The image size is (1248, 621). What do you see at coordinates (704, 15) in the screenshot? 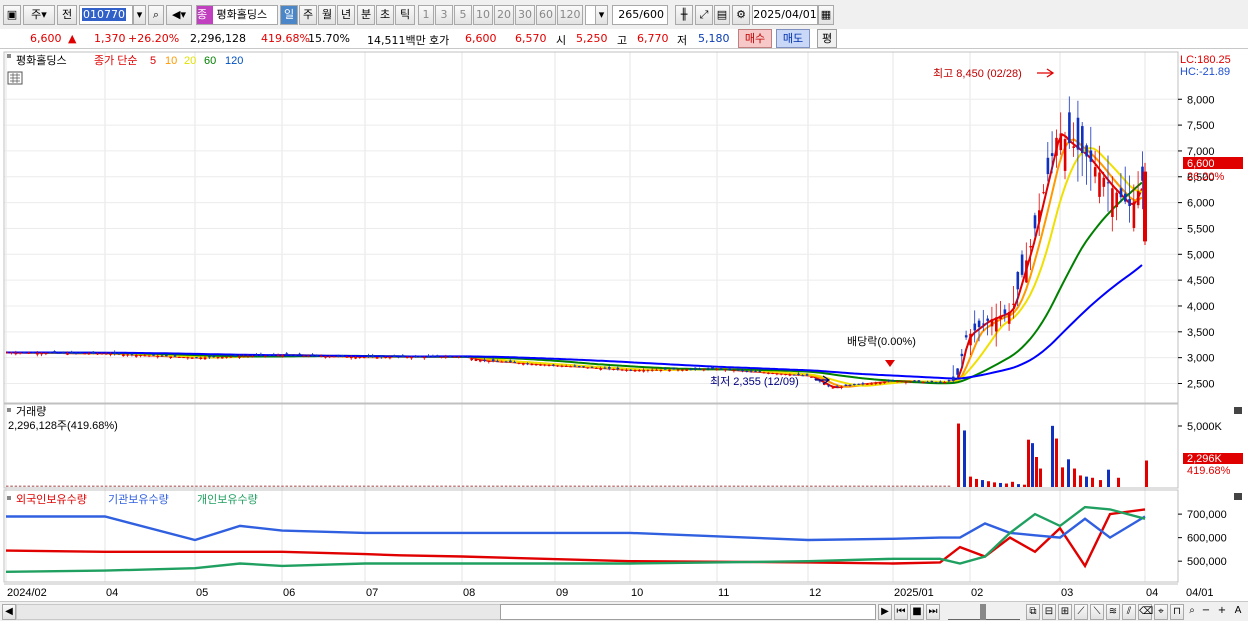
I see `draw-tool-icon: ⤢` at bounding box center [704, 15].